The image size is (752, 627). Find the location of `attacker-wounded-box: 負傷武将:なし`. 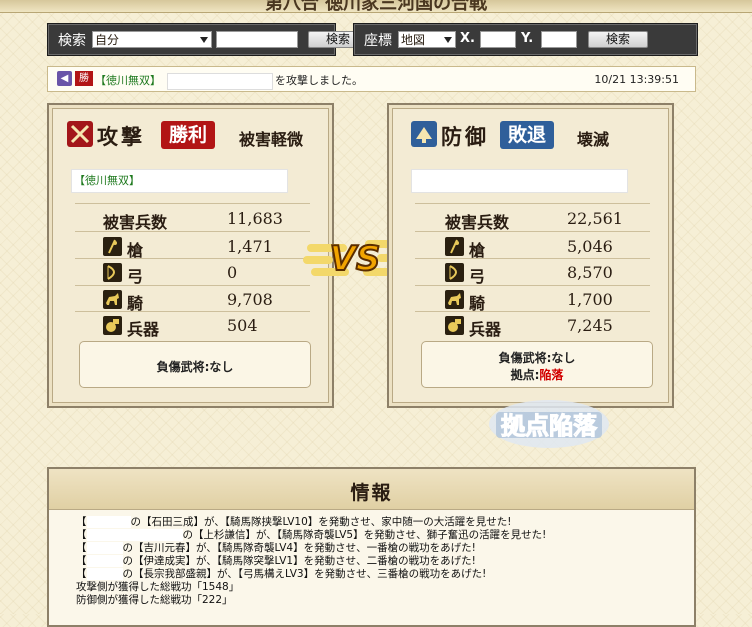

attacker-wounded-box: 負傷武将:なし is located at coordinates (195, 364).